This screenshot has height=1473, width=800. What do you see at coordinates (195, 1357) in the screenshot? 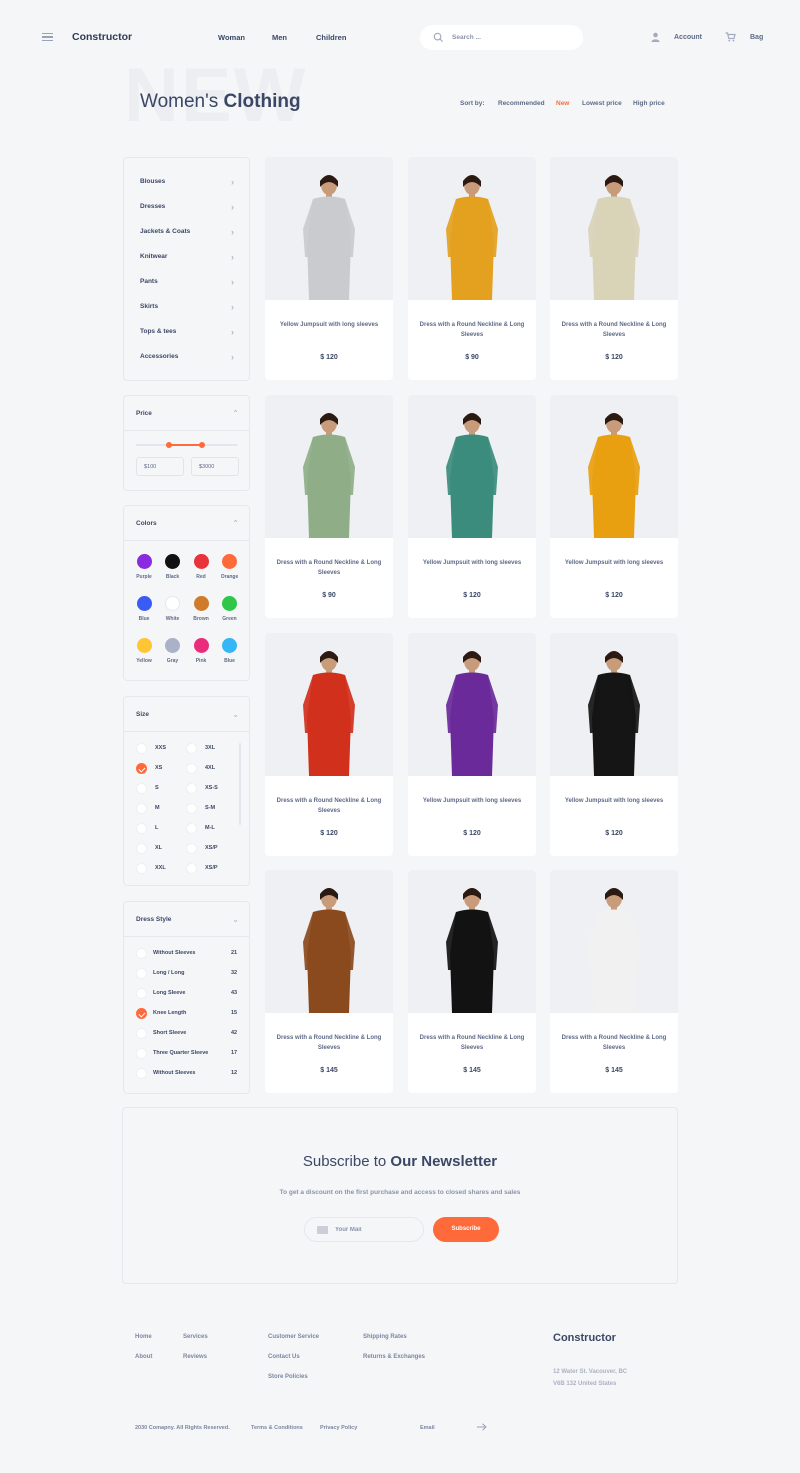
I see `footer-link-reviews: Reviews` at bounding box center [195, 1357].